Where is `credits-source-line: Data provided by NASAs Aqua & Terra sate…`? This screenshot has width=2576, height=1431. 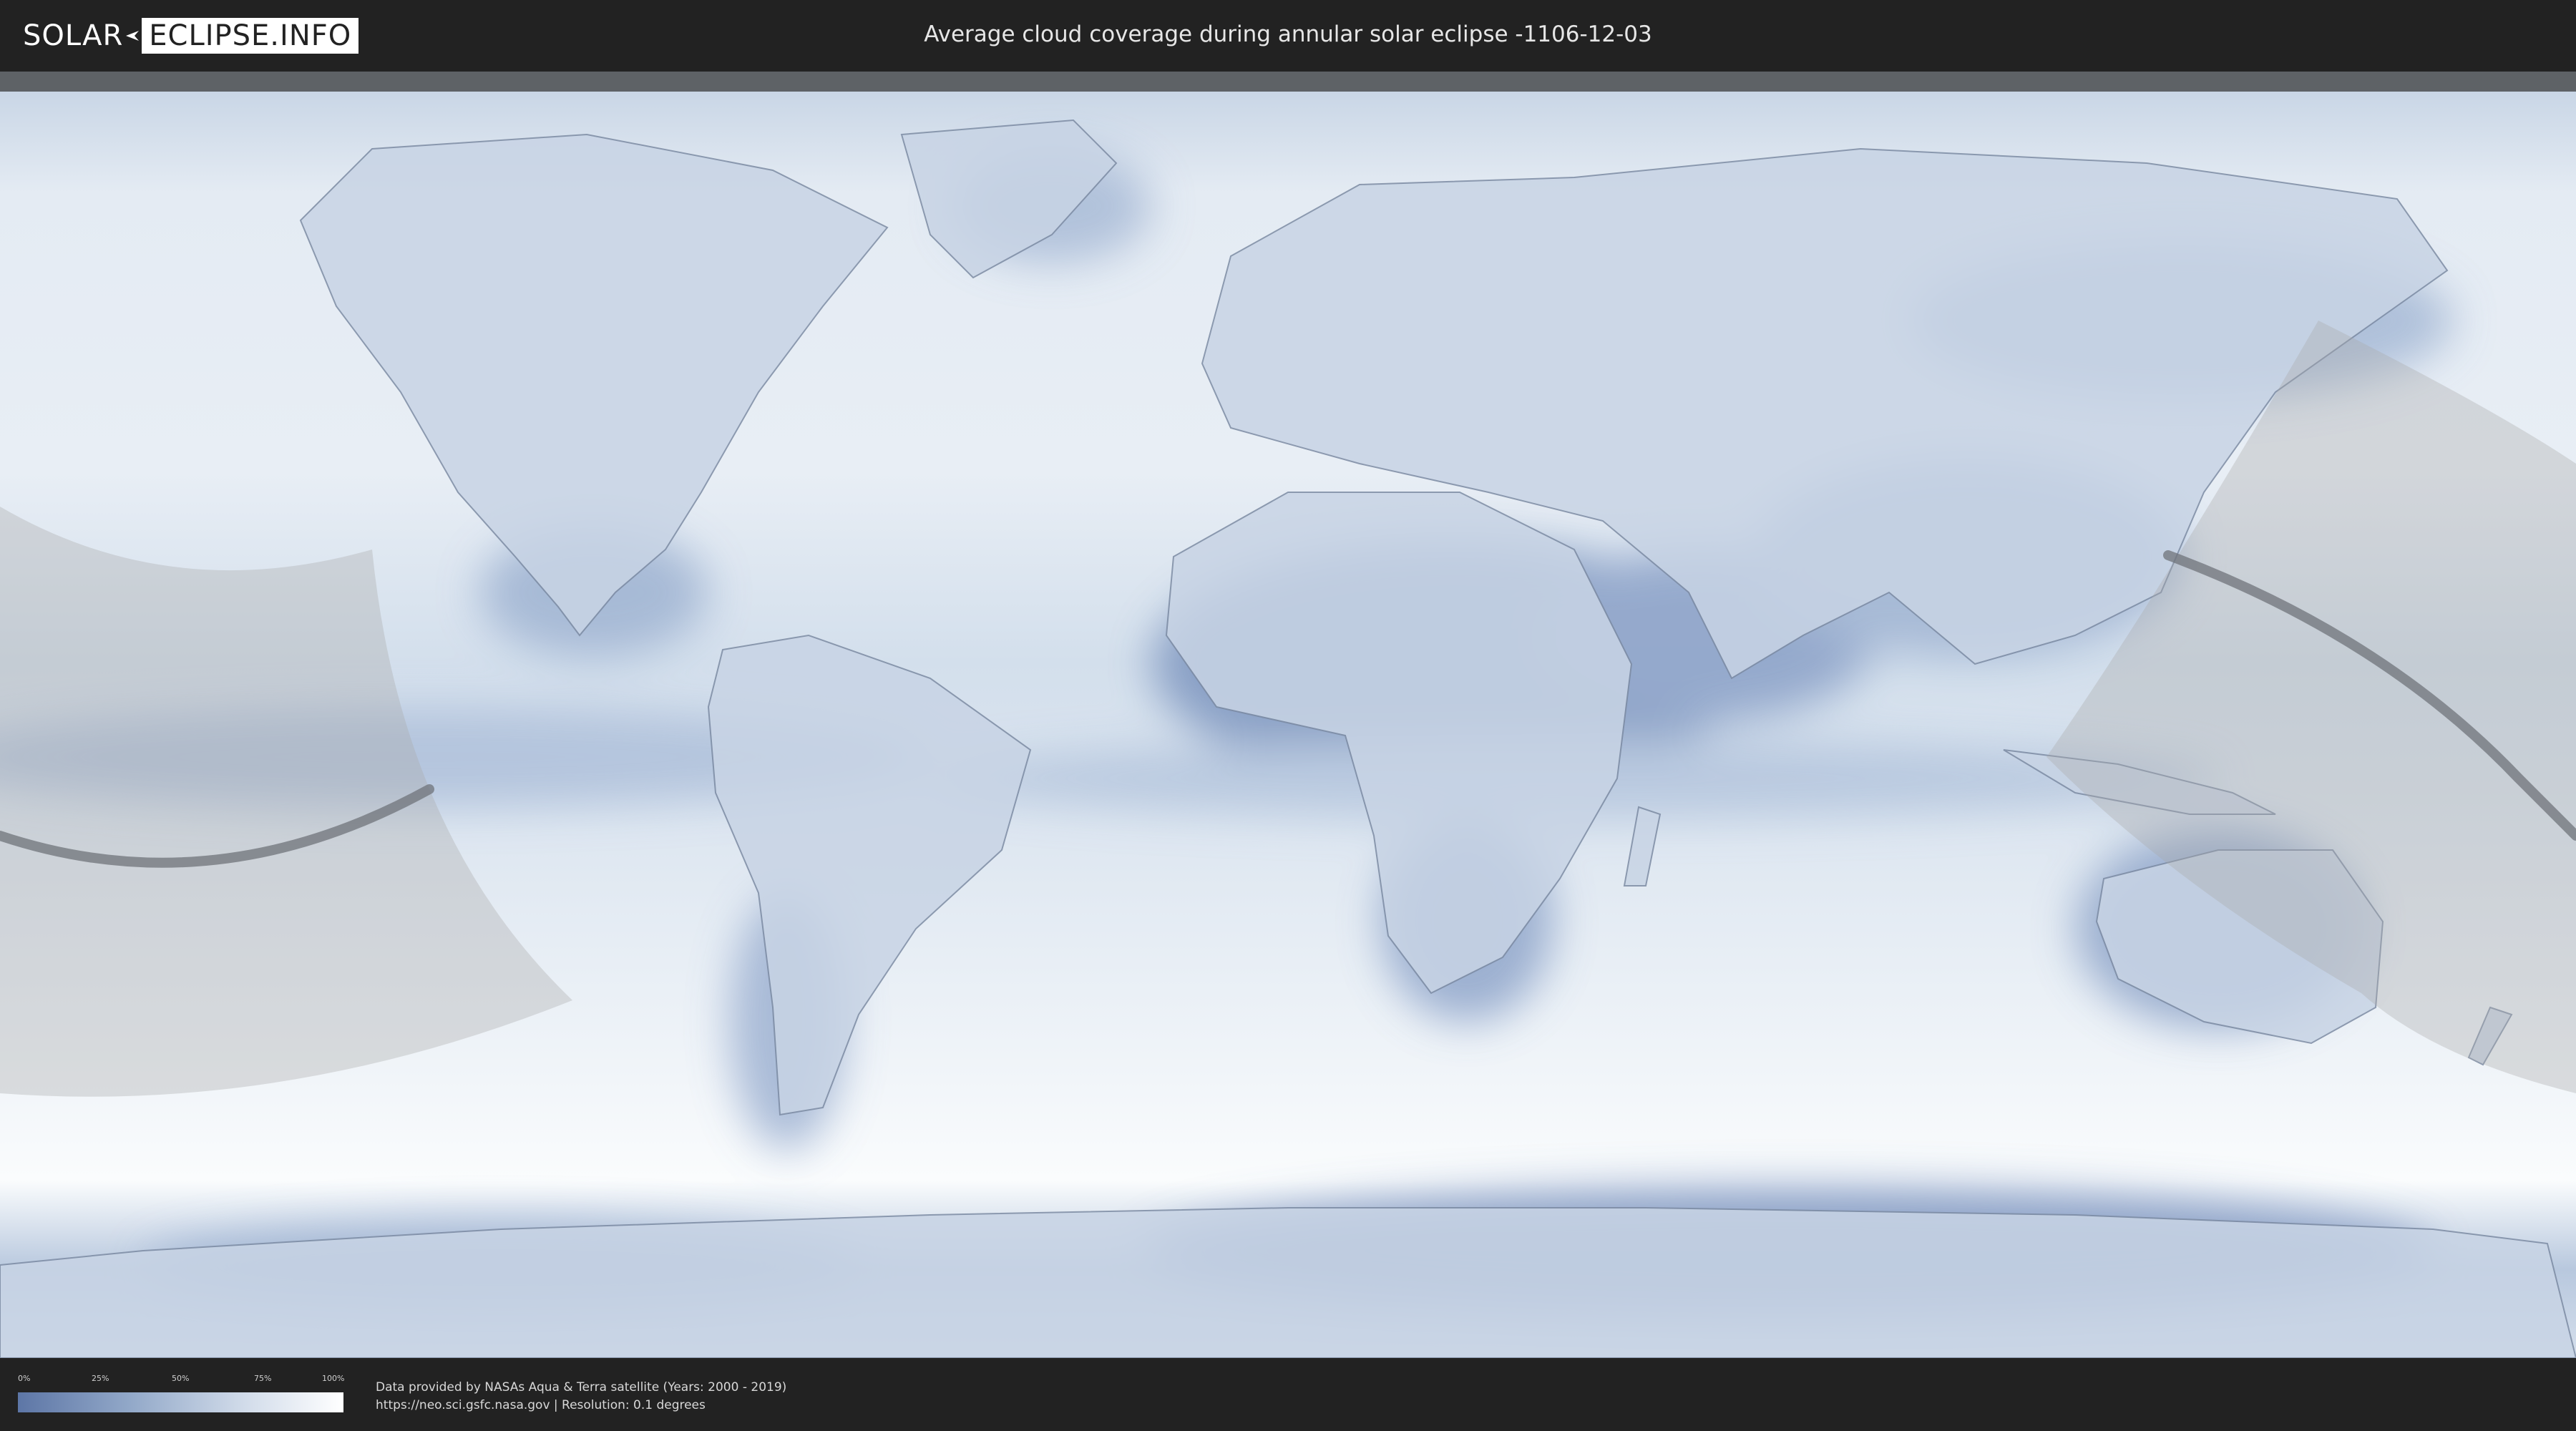 credits-source-line: Data provided by NASAs Aqua & Terra sate… is located at coordinates (581, 1387).